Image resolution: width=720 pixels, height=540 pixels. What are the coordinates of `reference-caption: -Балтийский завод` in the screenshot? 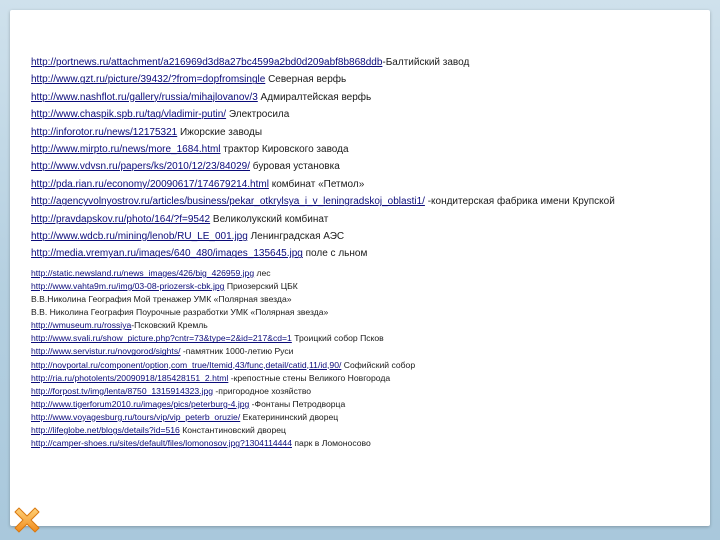 It's located at (426, 62).